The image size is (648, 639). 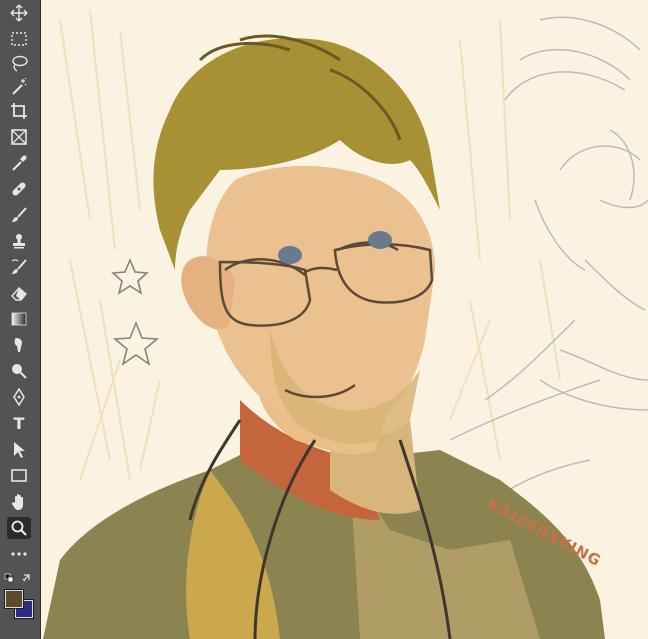 I want to click on history-brush-tool, so click(x=19, y=267).